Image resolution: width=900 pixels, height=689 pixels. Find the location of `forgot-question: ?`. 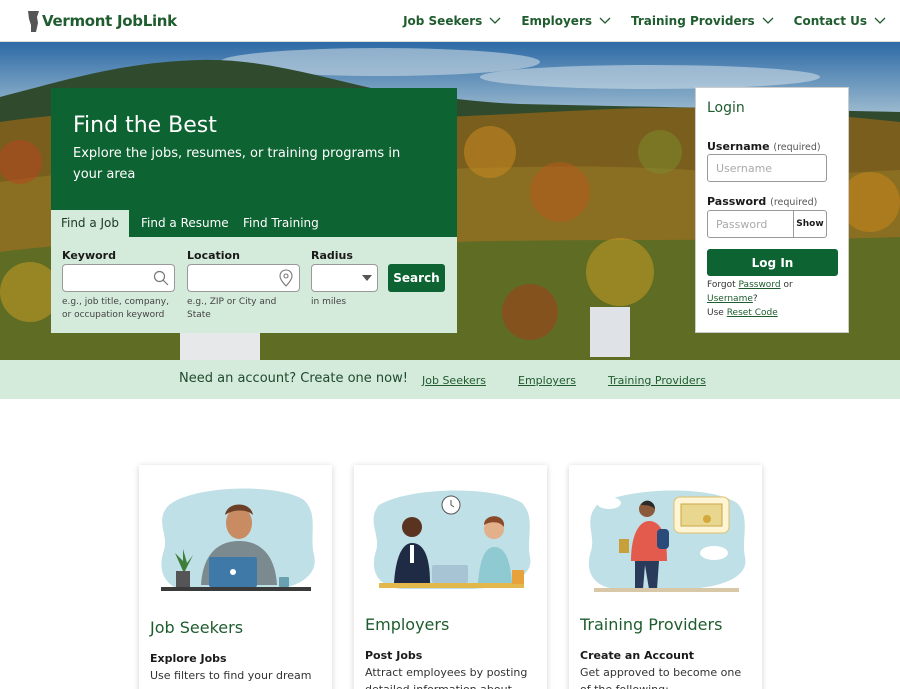

forgot-question: ? is located at coordinates (755, 299).